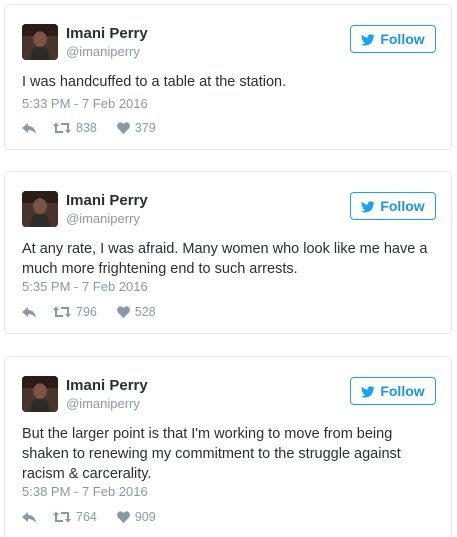 The width and height of the screenshot is (457, 537). Describe the element at coordinates (145, 128) in the screenshot. I see `like-count: 379` at that location.